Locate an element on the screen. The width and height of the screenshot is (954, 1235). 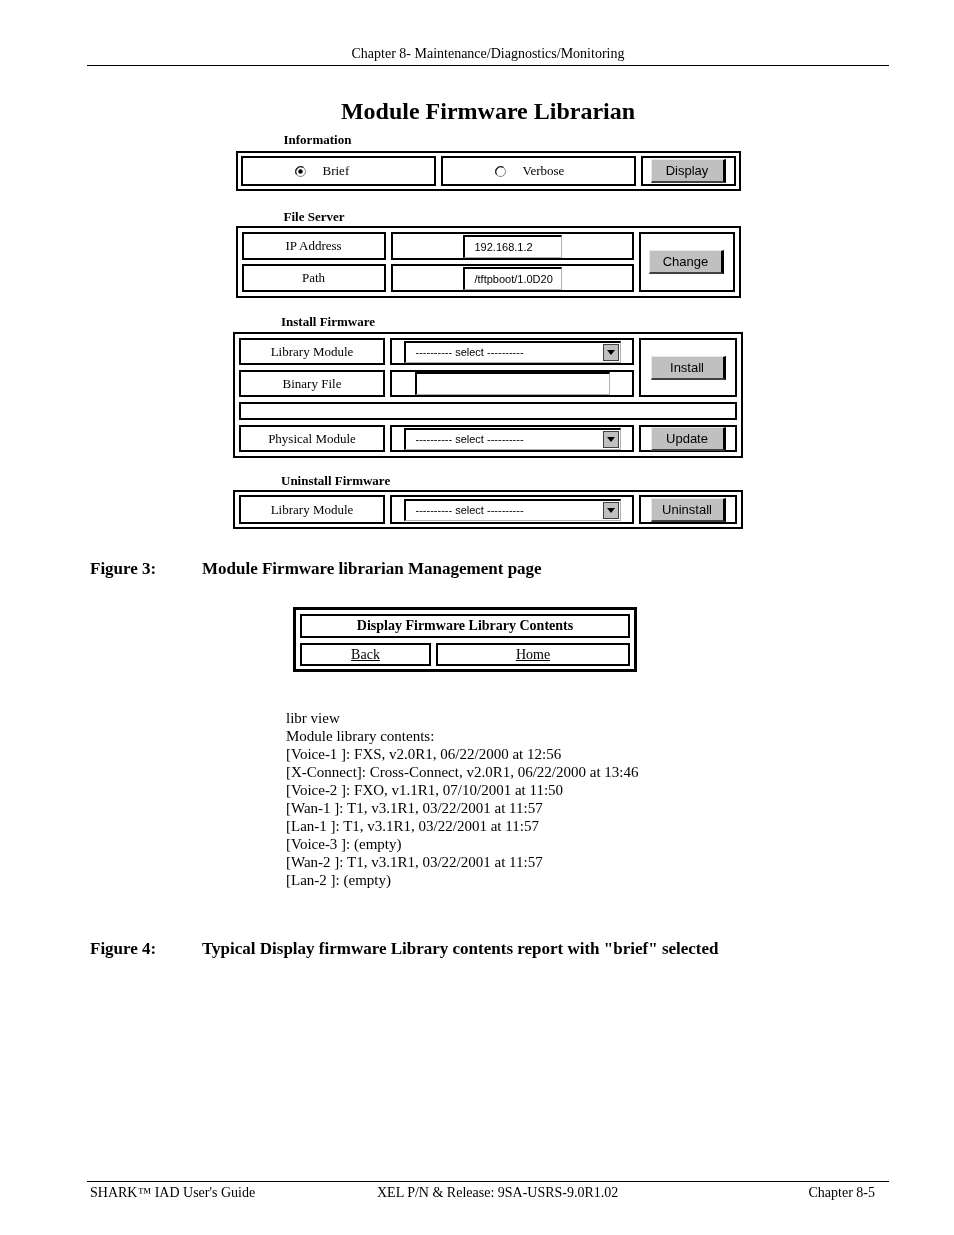
report-line: [Wan-1 ]: T1, v3.1R1, 03/22/2001 at 11:57 is located at coordinates (414, 808).